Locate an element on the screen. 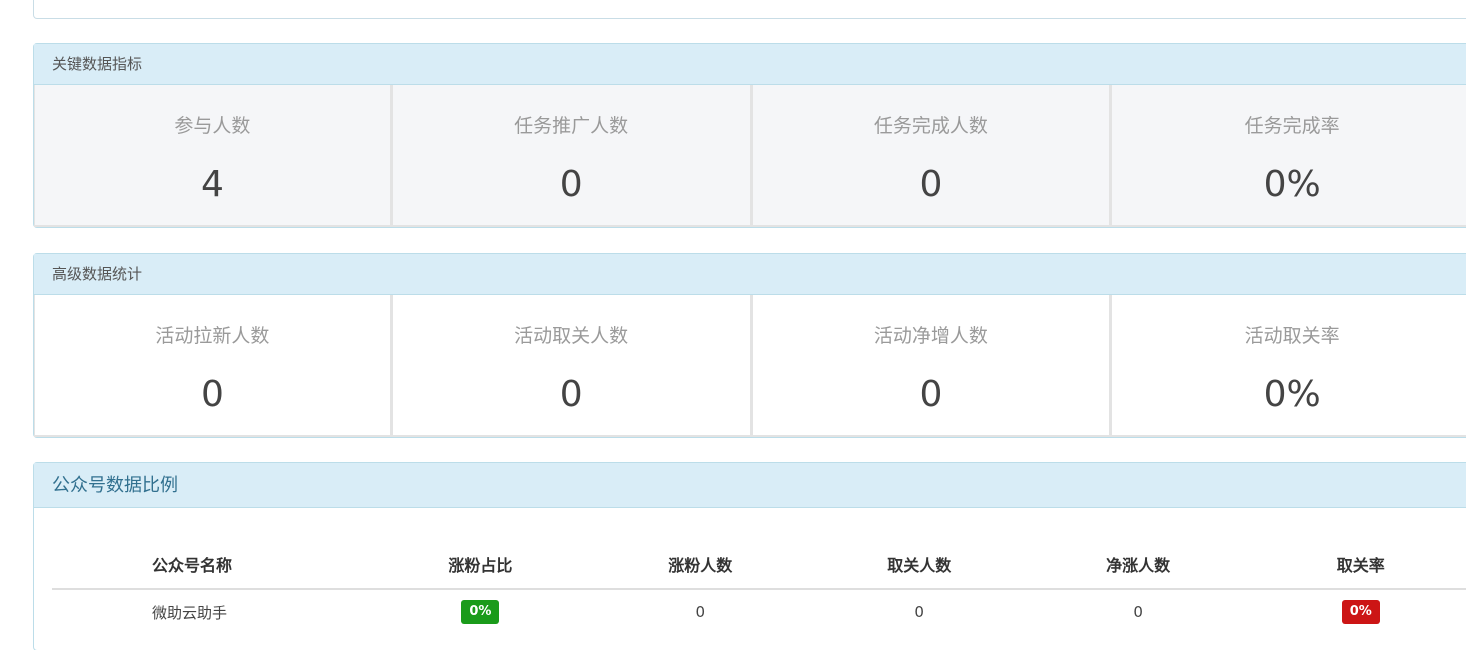  cell-fan-ratio: 0% is located at coordinates (480, 611).